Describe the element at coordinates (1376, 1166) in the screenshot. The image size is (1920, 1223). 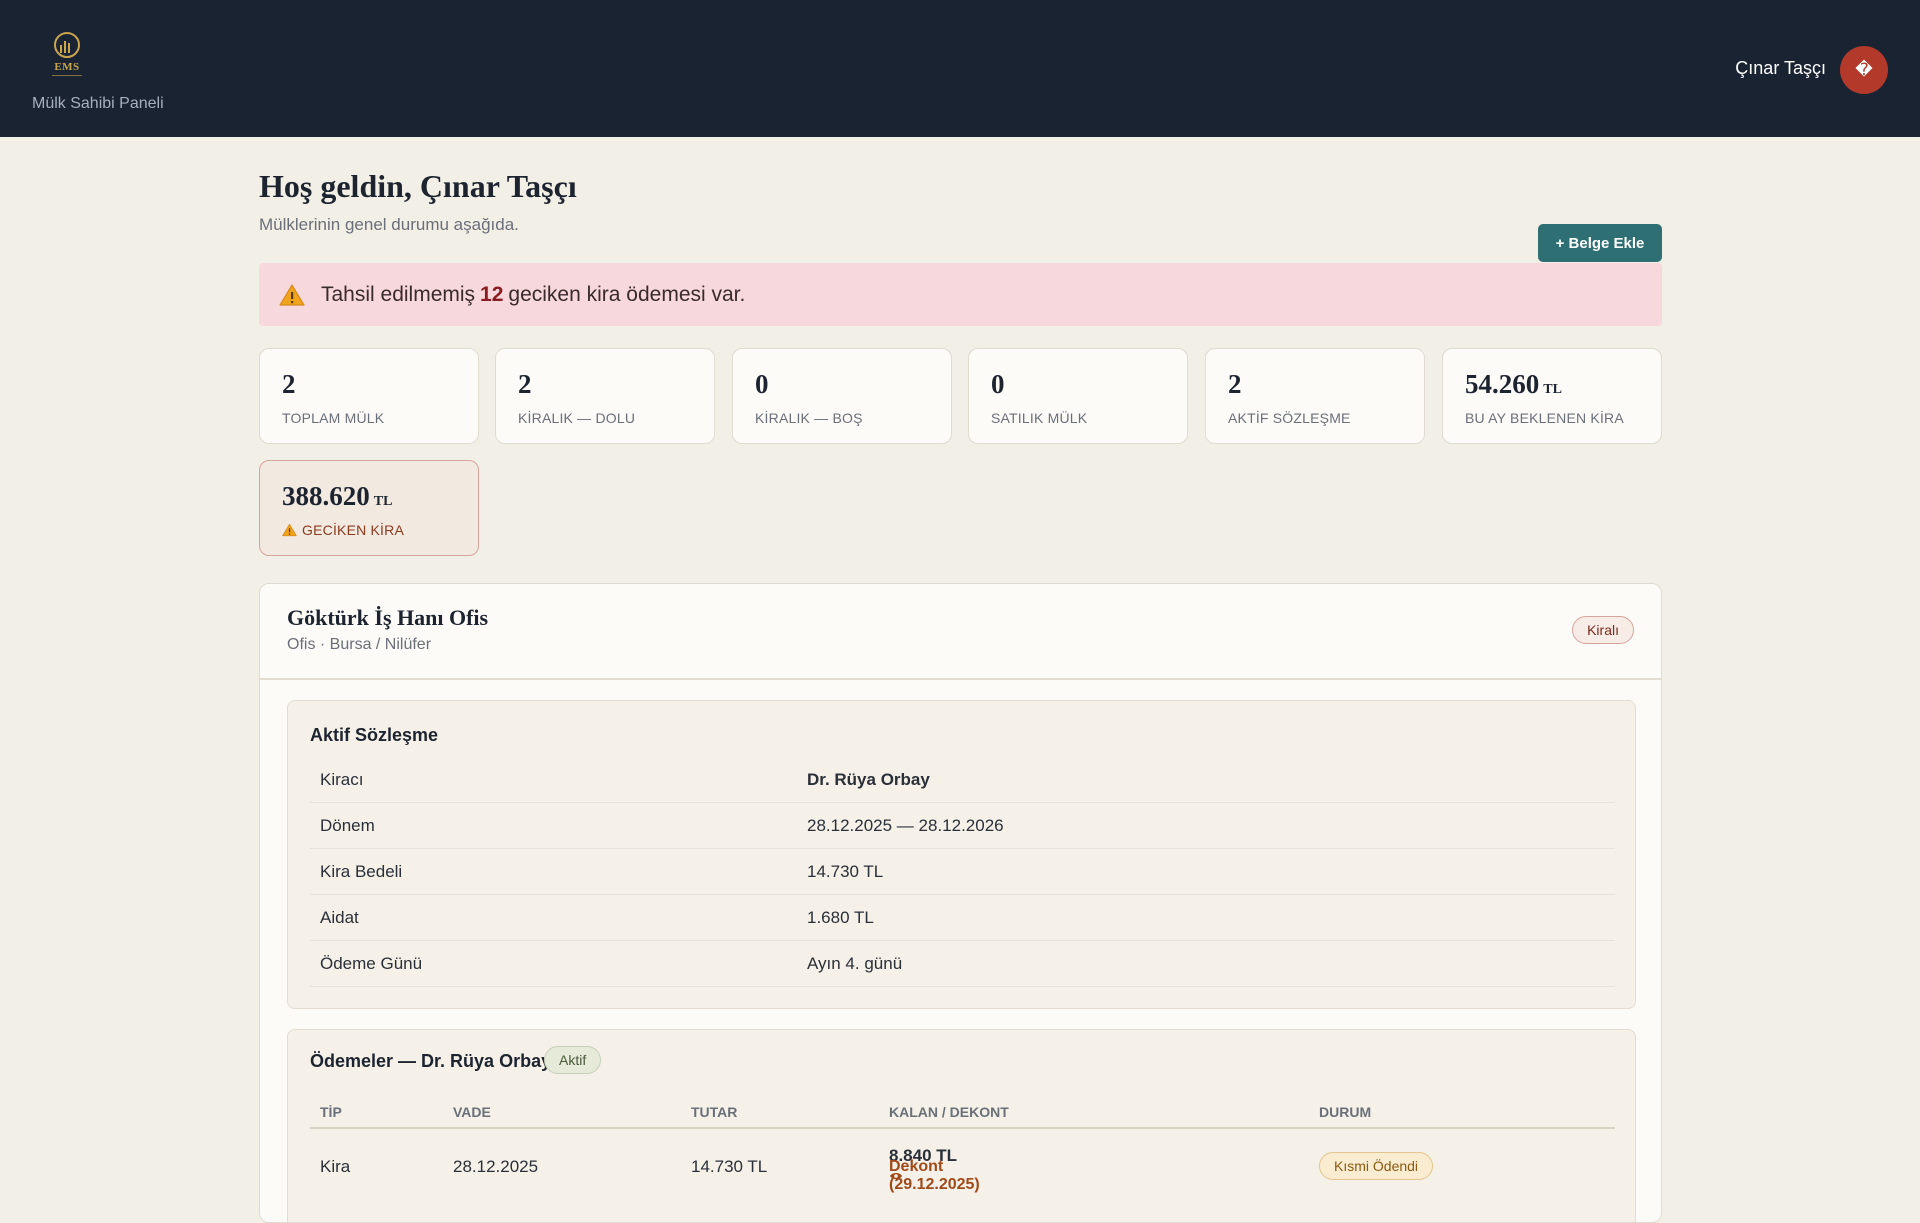
I see `payment-status-badge: Kısmi Ödendi` at that location.